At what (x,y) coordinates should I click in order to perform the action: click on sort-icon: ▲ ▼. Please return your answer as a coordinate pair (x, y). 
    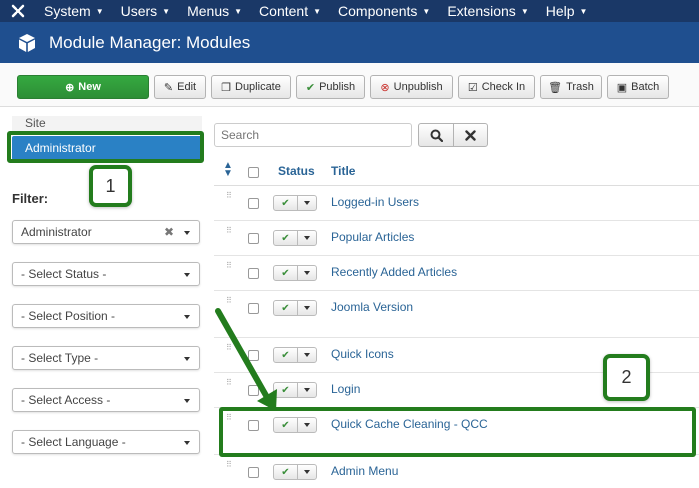
    Looking at the image, I should click on (228, 170).